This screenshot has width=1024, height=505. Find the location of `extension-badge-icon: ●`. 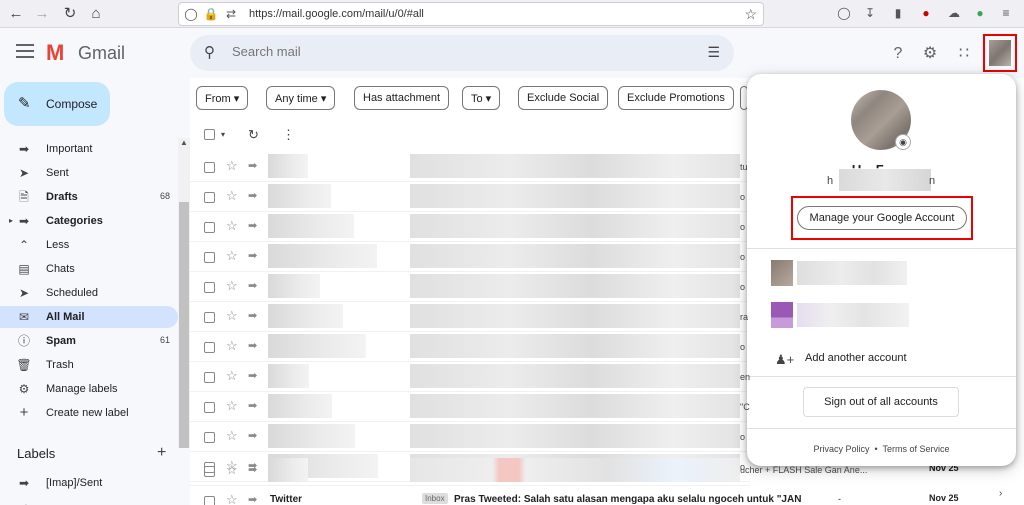

extension-badge-icon: ● is located at coordinates (926, 13).